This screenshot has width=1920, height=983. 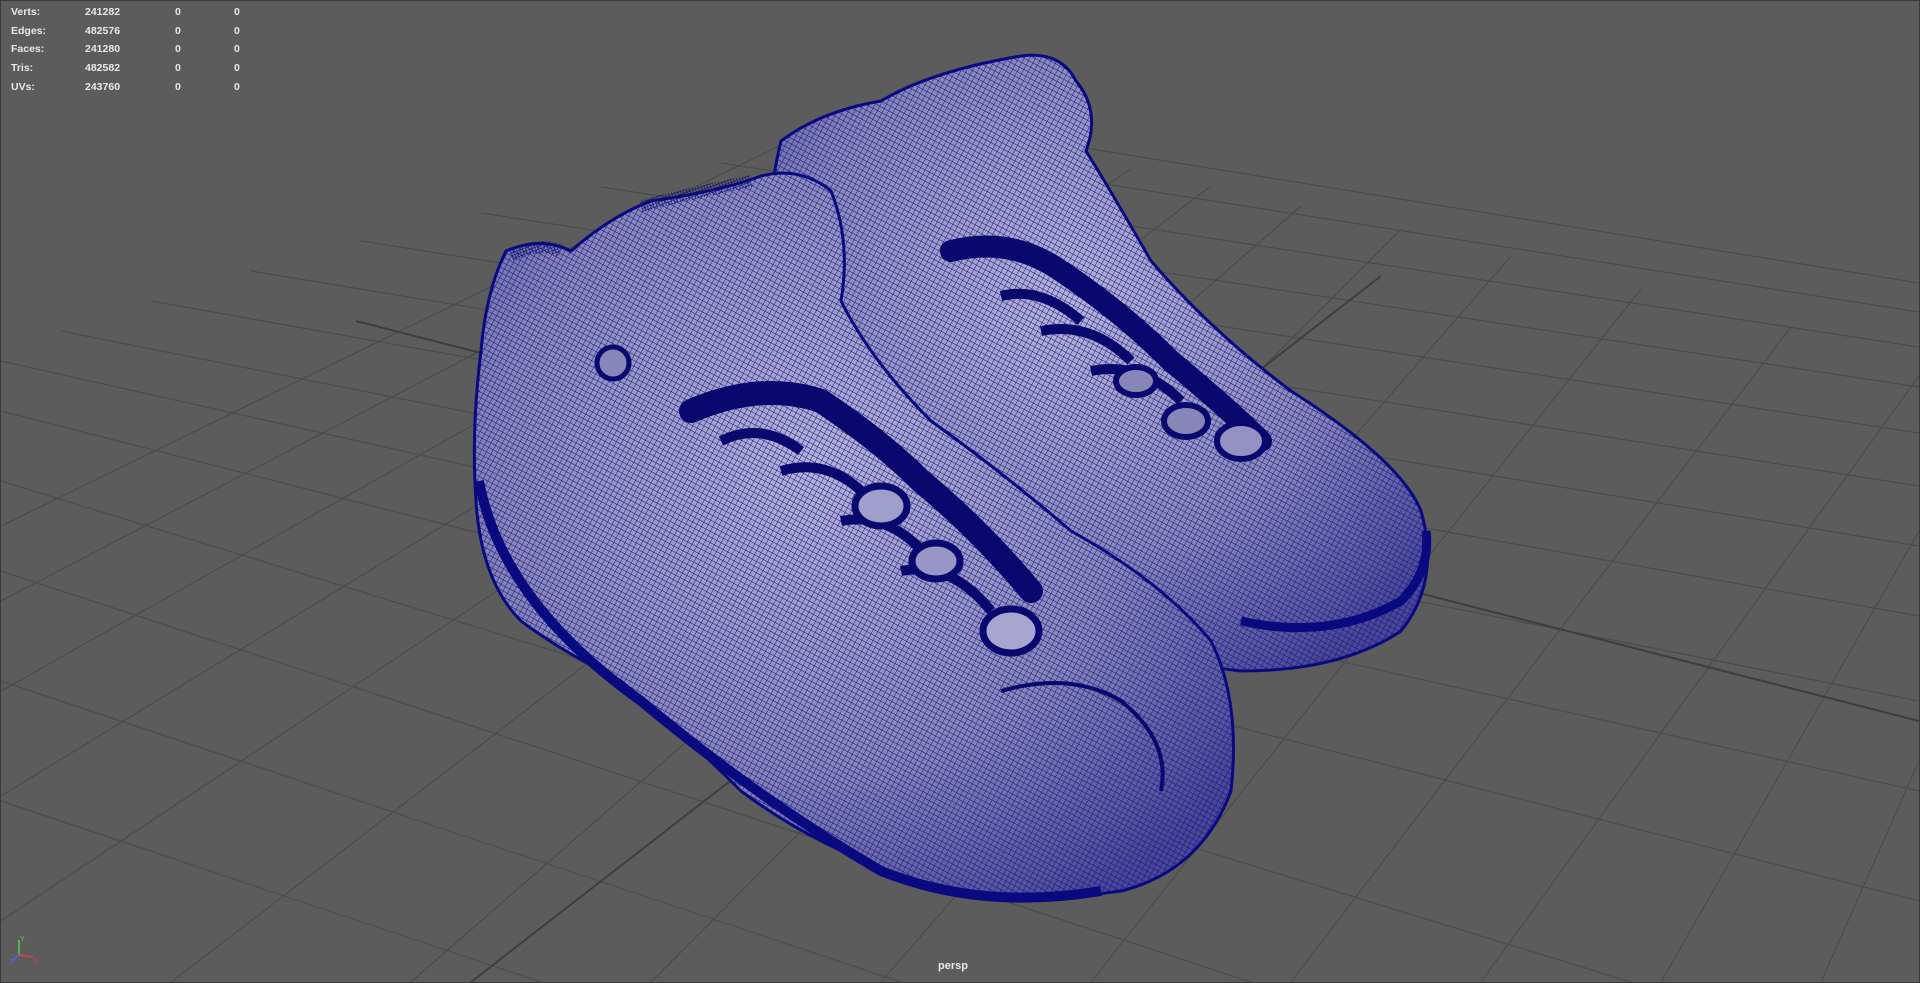 I want to click on camera-name-label: persp, so click(x=953, y=966).